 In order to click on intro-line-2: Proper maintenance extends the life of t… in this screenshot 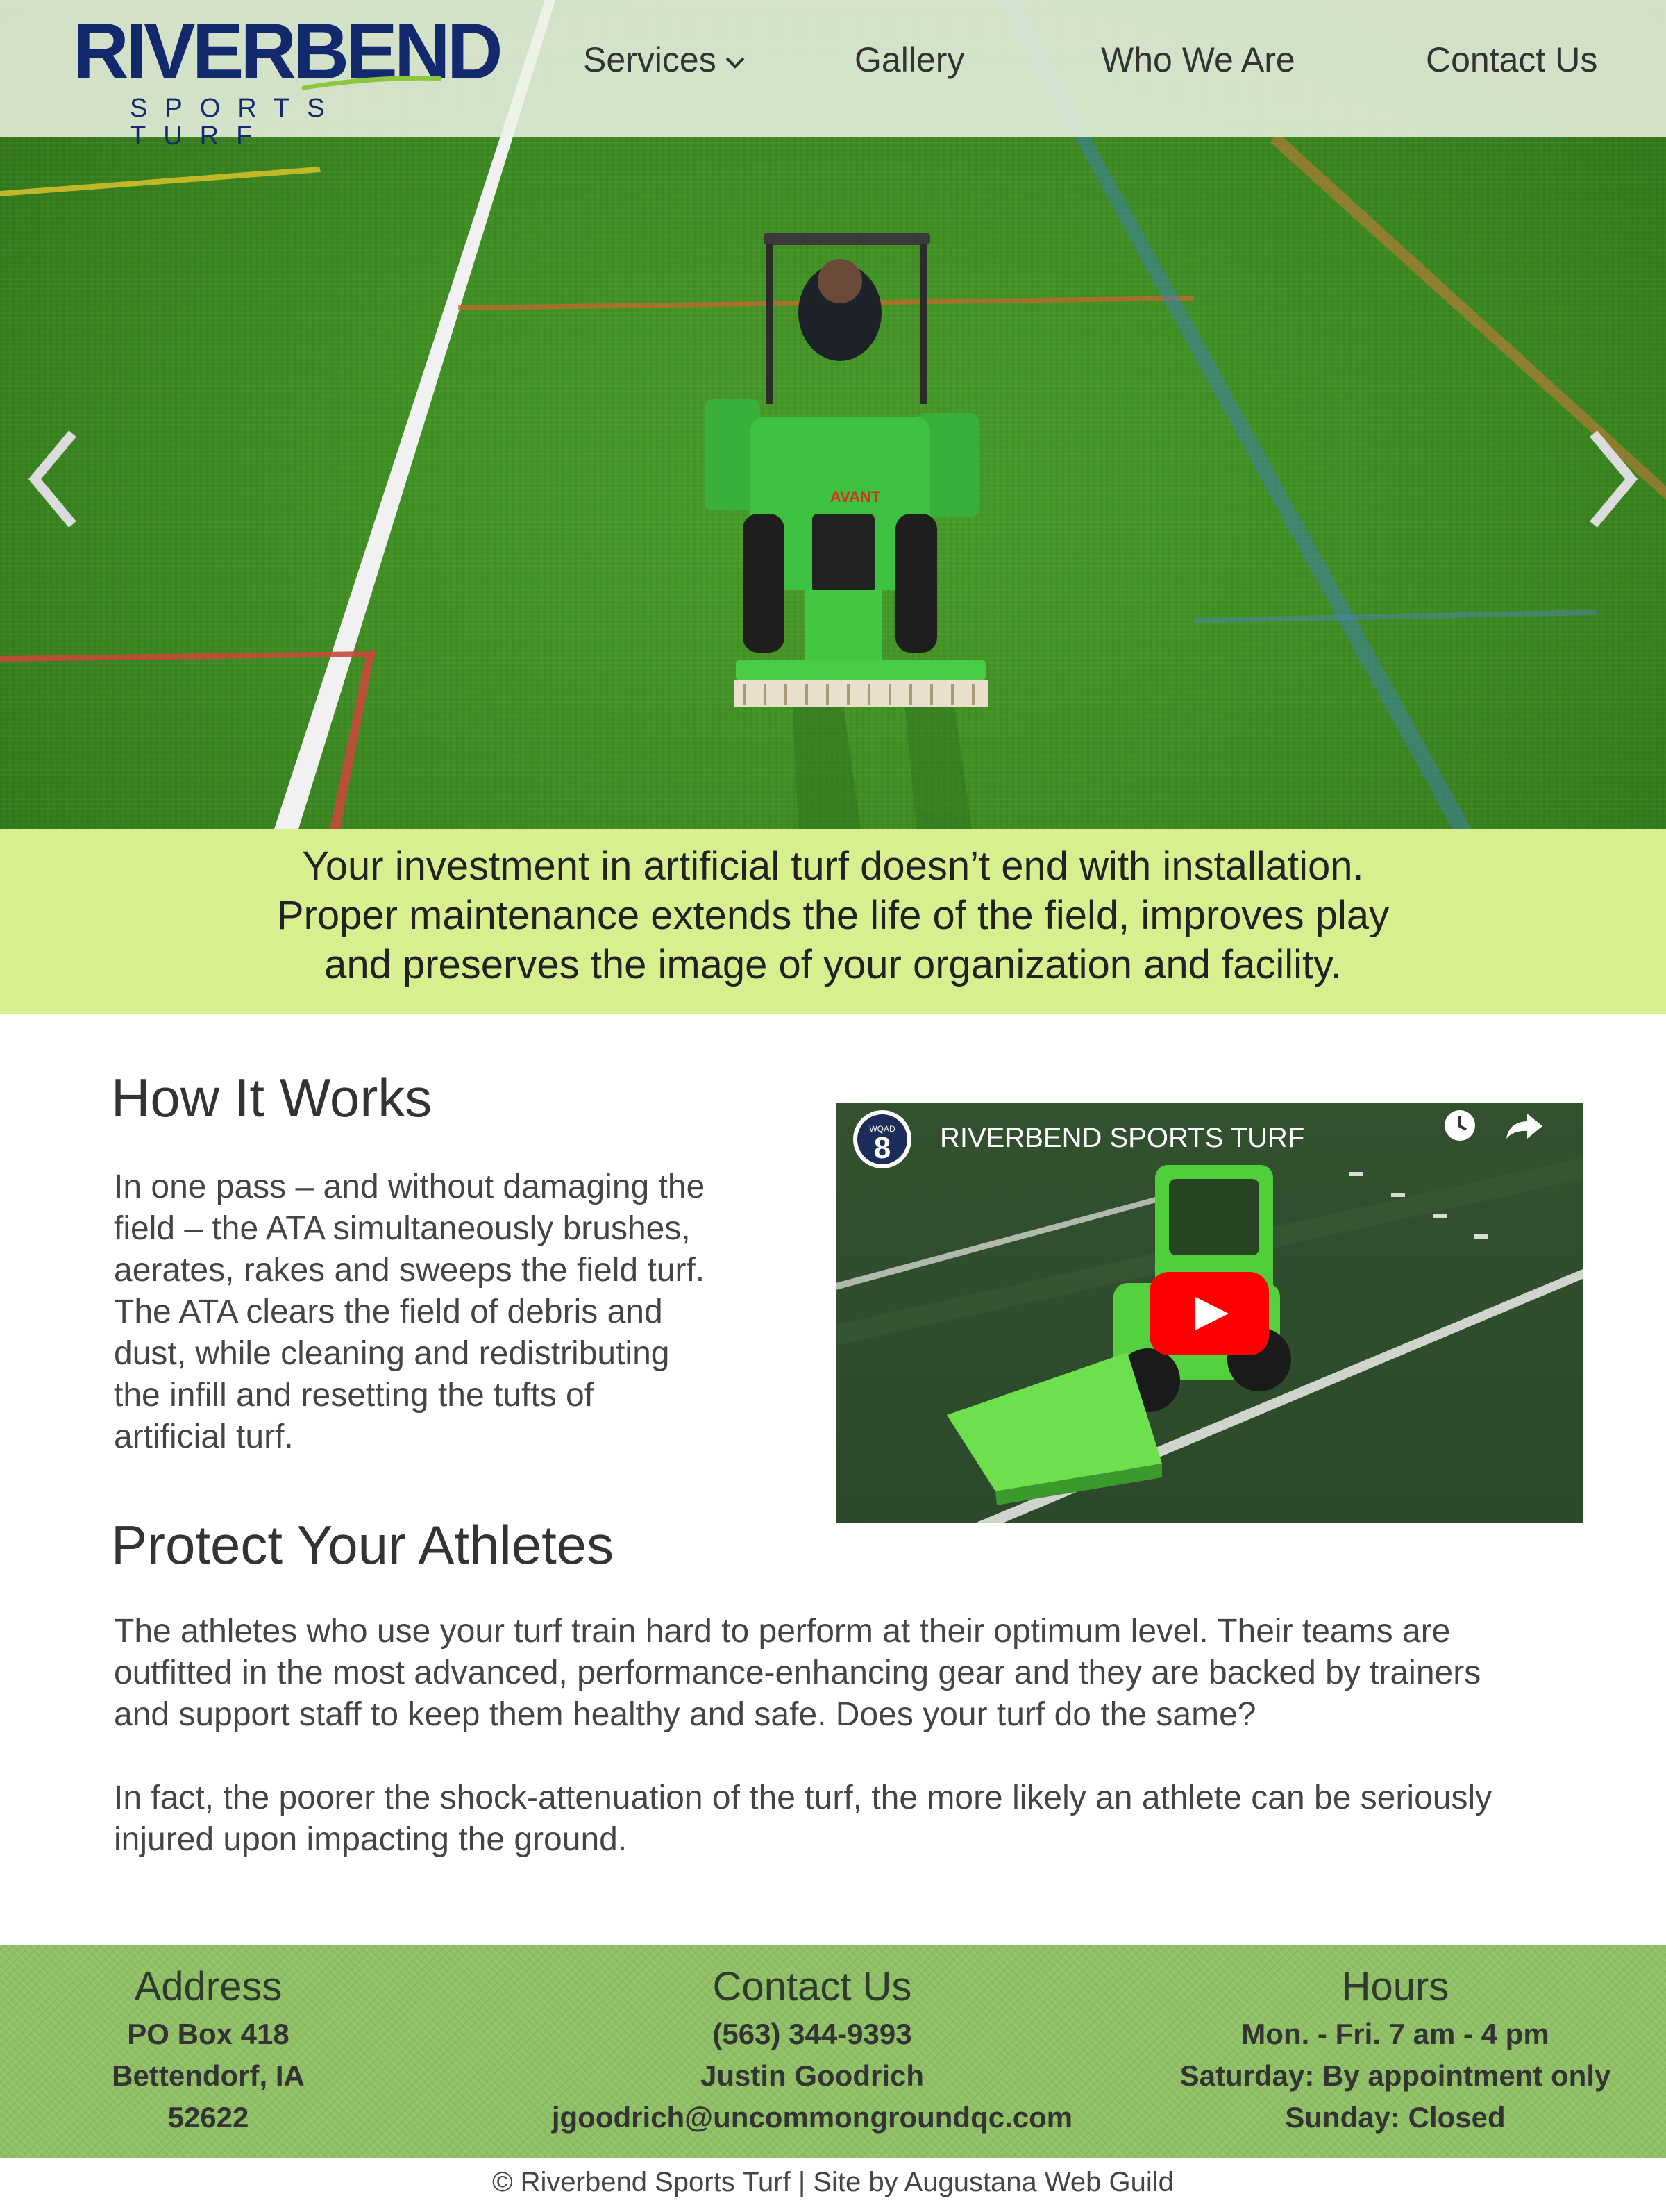, I will do `click(833, 915)`.